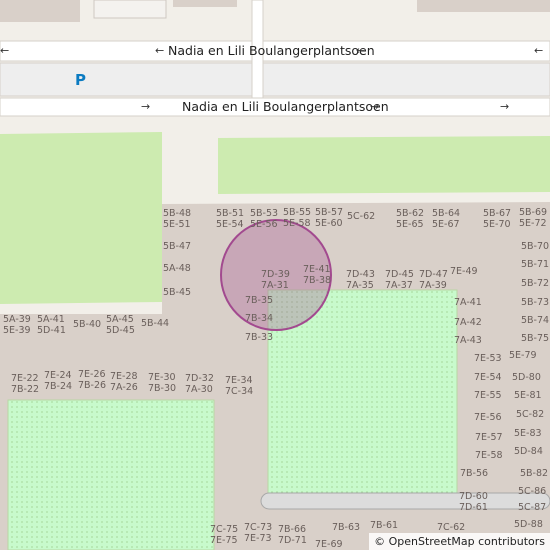 The width and height of the screenshot is (550, 550). What do you see at coordinates (230, 213) in the screenshot?
I see `house-number: 5B-51` at bounding box center [230, 213].